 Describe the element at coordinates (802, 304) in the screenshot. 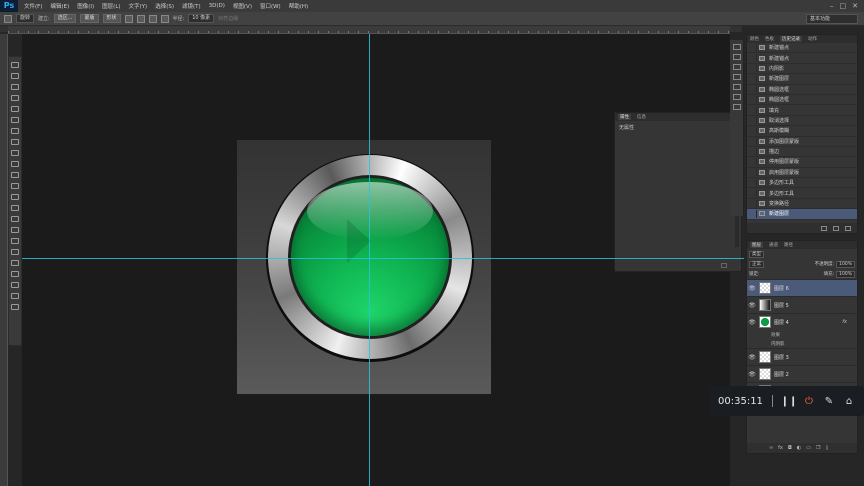

I see `layer-row: 👁 图层 5` at that location.